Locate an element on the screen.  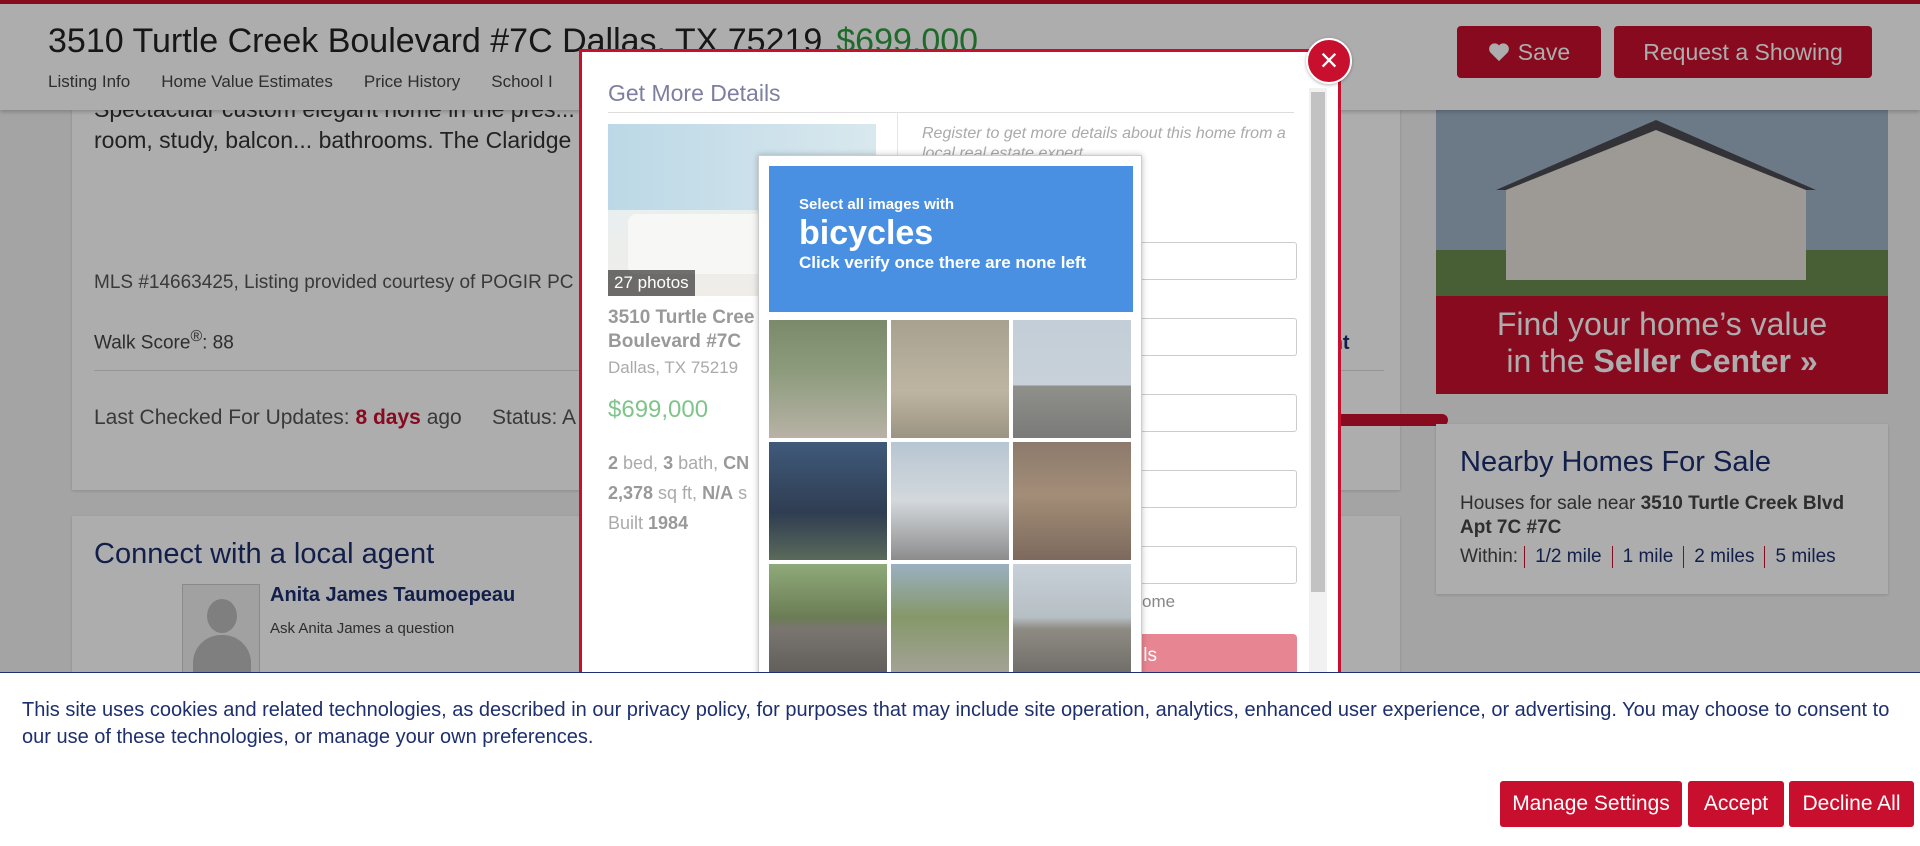
lot-value: N/A is located at coordinates (718, 493).